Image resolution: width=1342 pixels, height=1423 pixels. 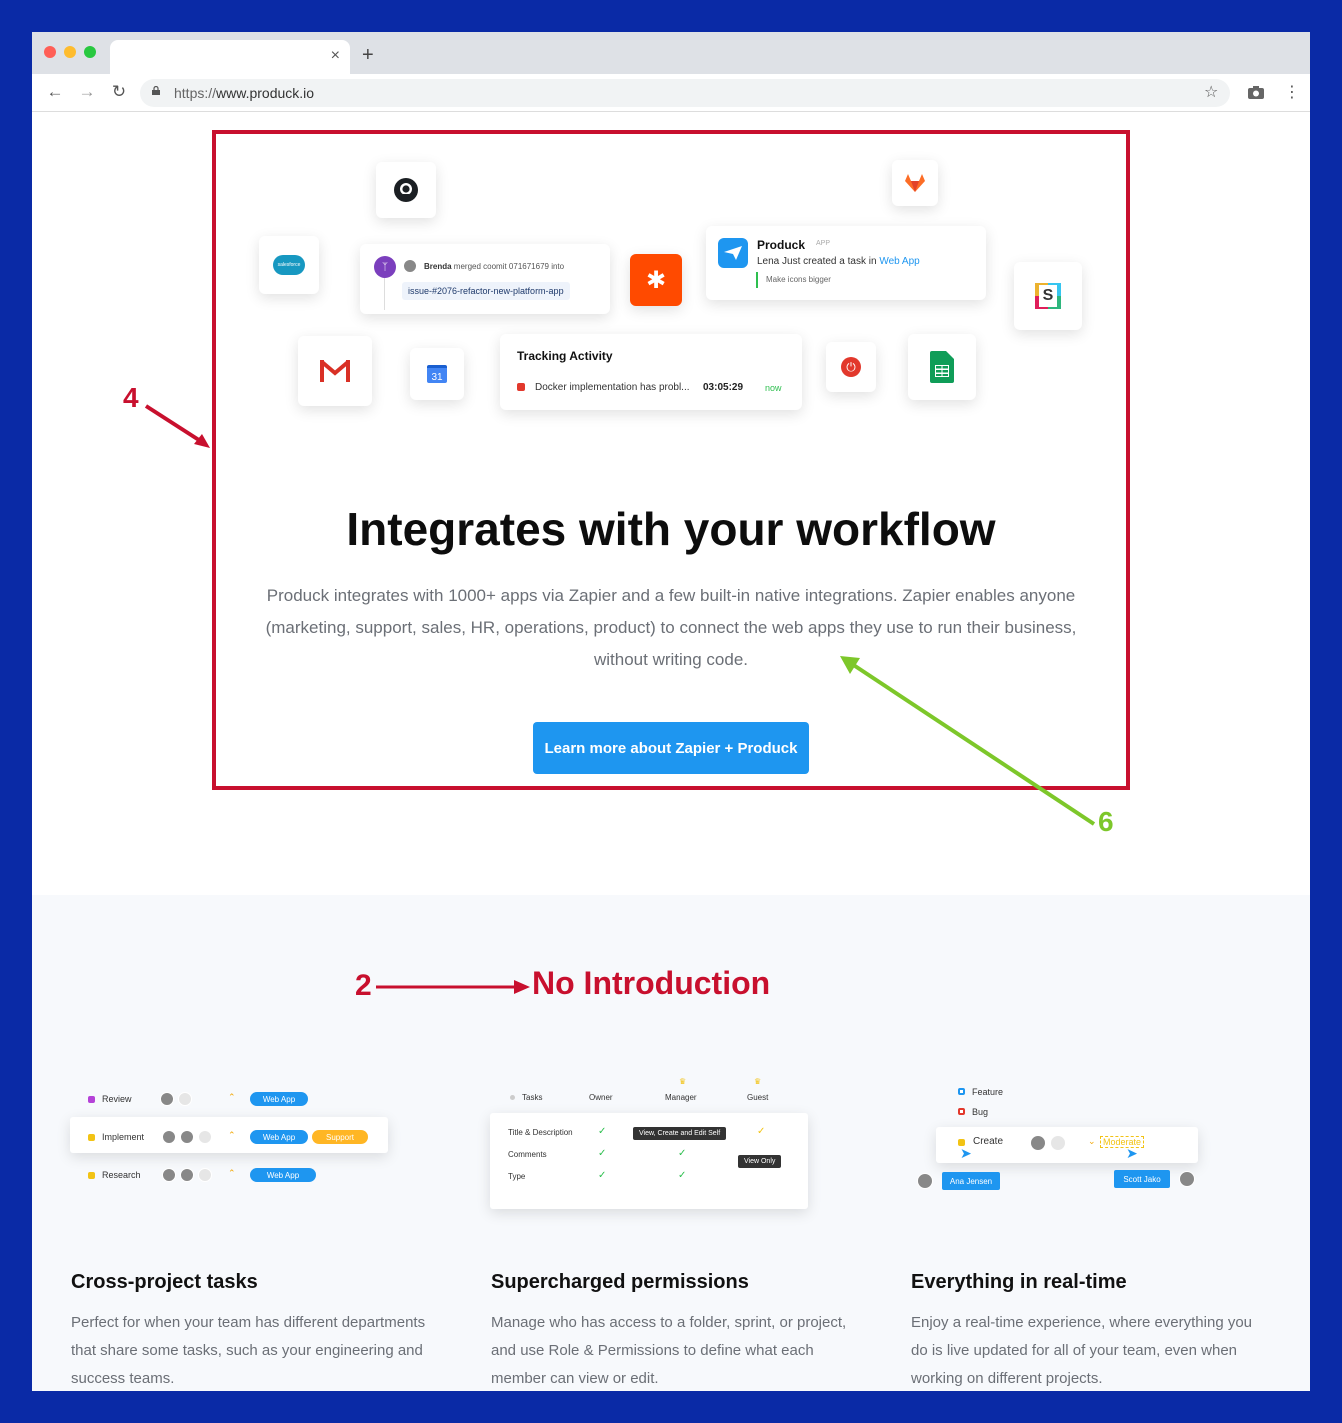 I want to click on task-row-label: Implement, so click(x=123, y=1137).